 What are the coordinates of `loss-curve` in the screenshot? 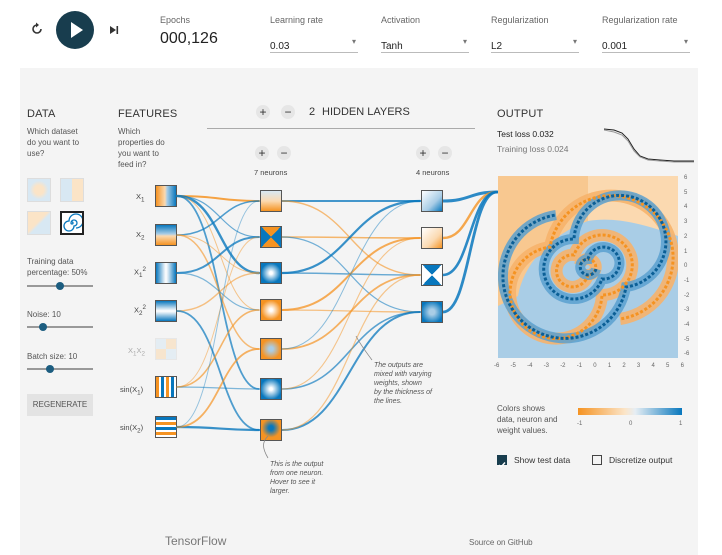 It's located at (649, 145).